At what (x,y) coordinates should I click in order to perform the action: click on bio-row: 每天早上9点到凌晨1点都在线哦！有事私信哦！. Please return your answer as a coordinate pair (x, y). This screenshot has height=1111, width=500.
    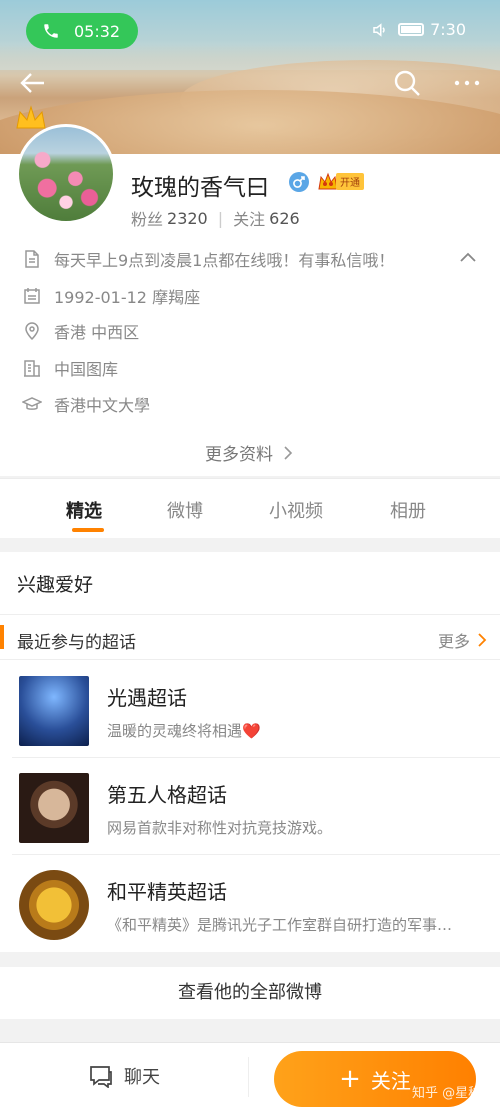
    Looking at the image, I should click on (208, 259).